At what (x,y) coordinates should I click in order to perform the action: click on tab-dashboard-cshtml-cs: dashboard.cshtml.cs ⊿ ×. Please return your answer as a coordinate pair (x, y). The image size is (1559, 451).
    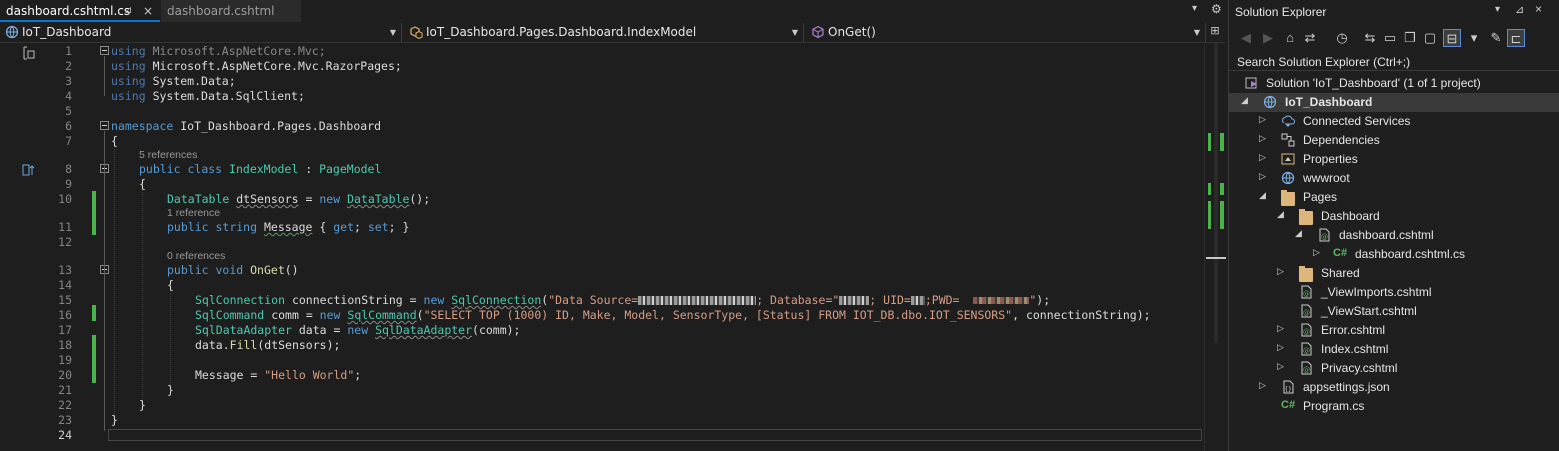
    Looking at the image, I should click on (80, 11).